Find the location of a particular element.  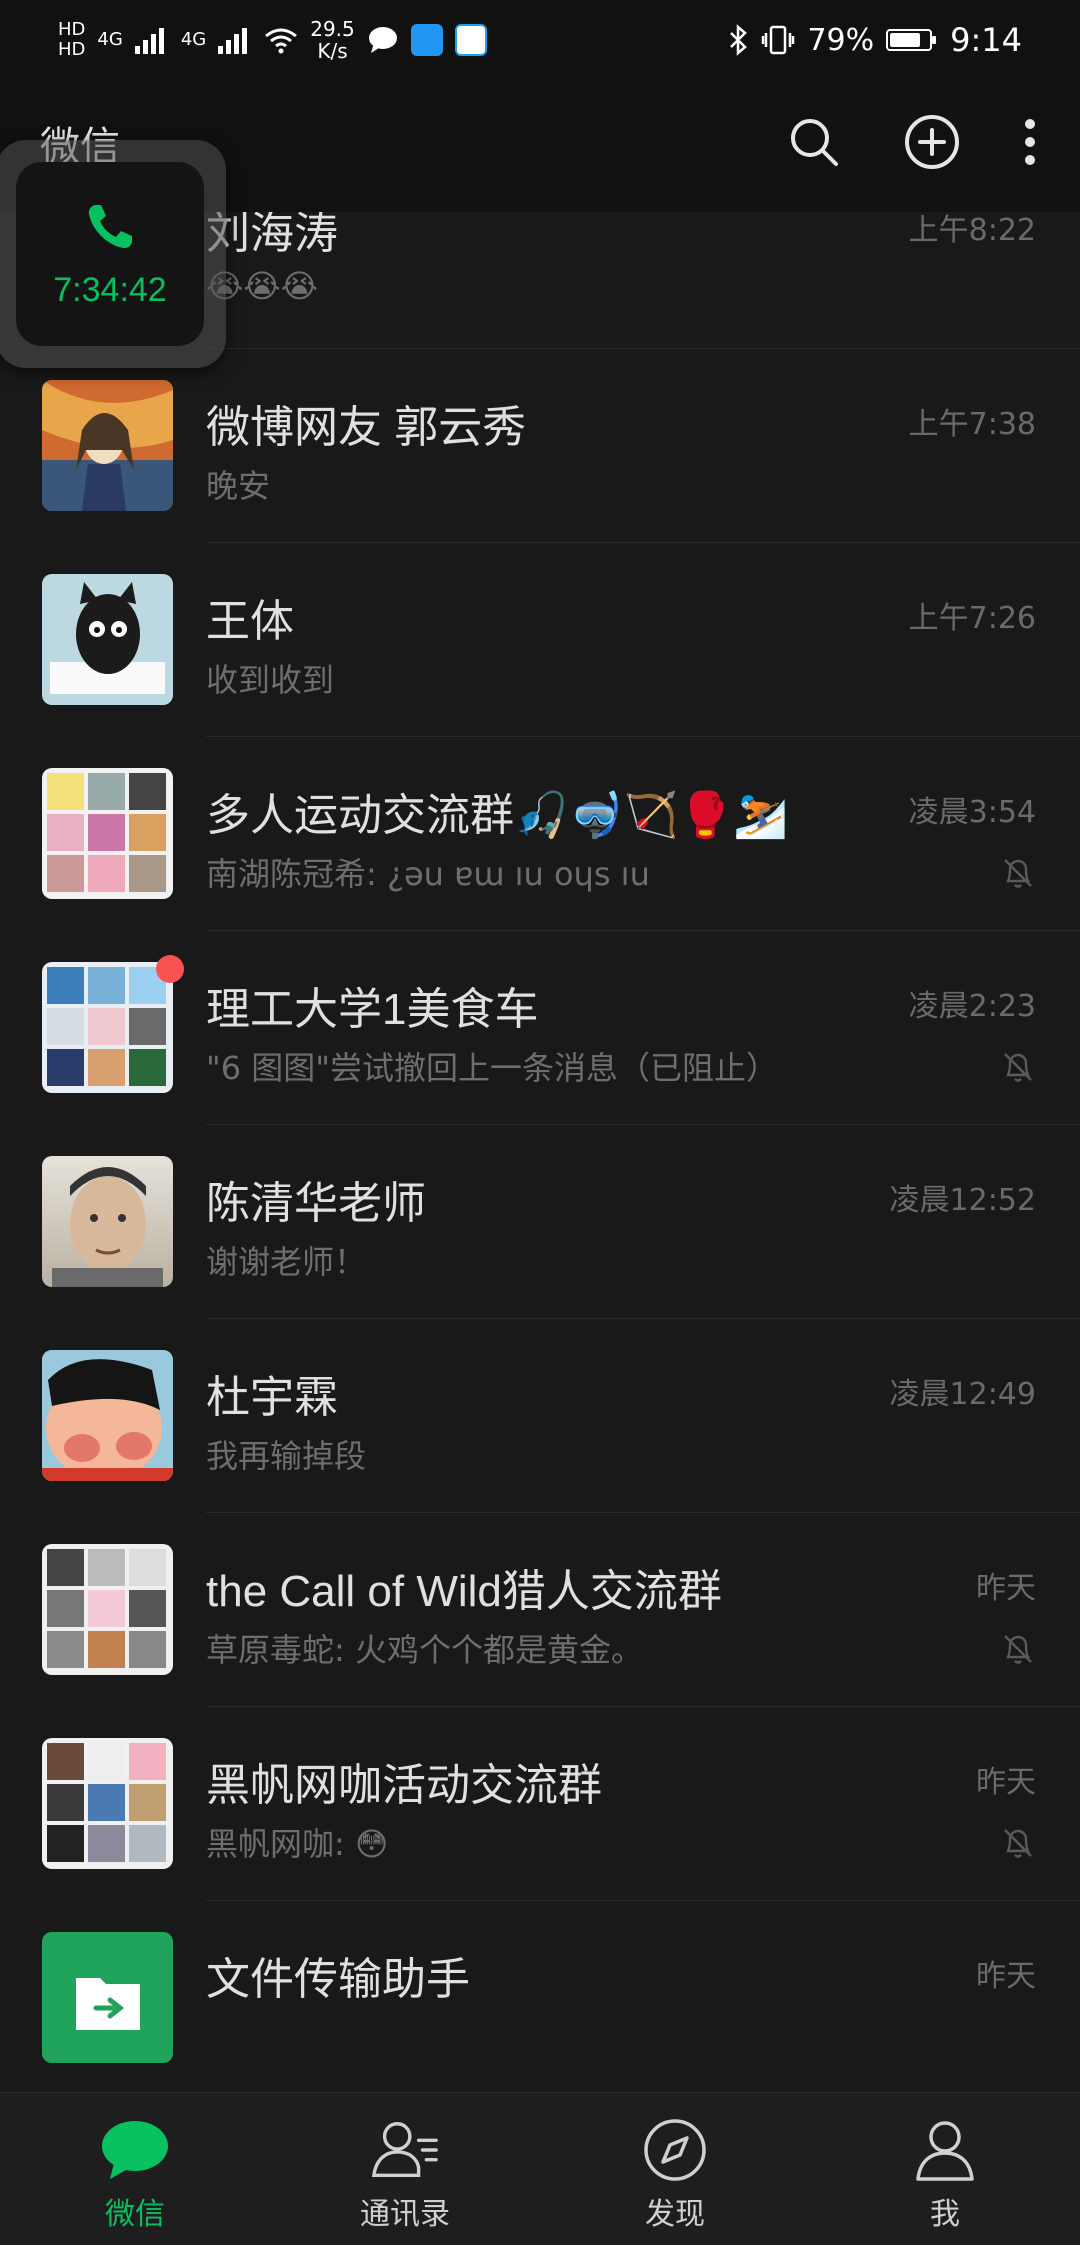

add-button is located at coordinates (932, 142).